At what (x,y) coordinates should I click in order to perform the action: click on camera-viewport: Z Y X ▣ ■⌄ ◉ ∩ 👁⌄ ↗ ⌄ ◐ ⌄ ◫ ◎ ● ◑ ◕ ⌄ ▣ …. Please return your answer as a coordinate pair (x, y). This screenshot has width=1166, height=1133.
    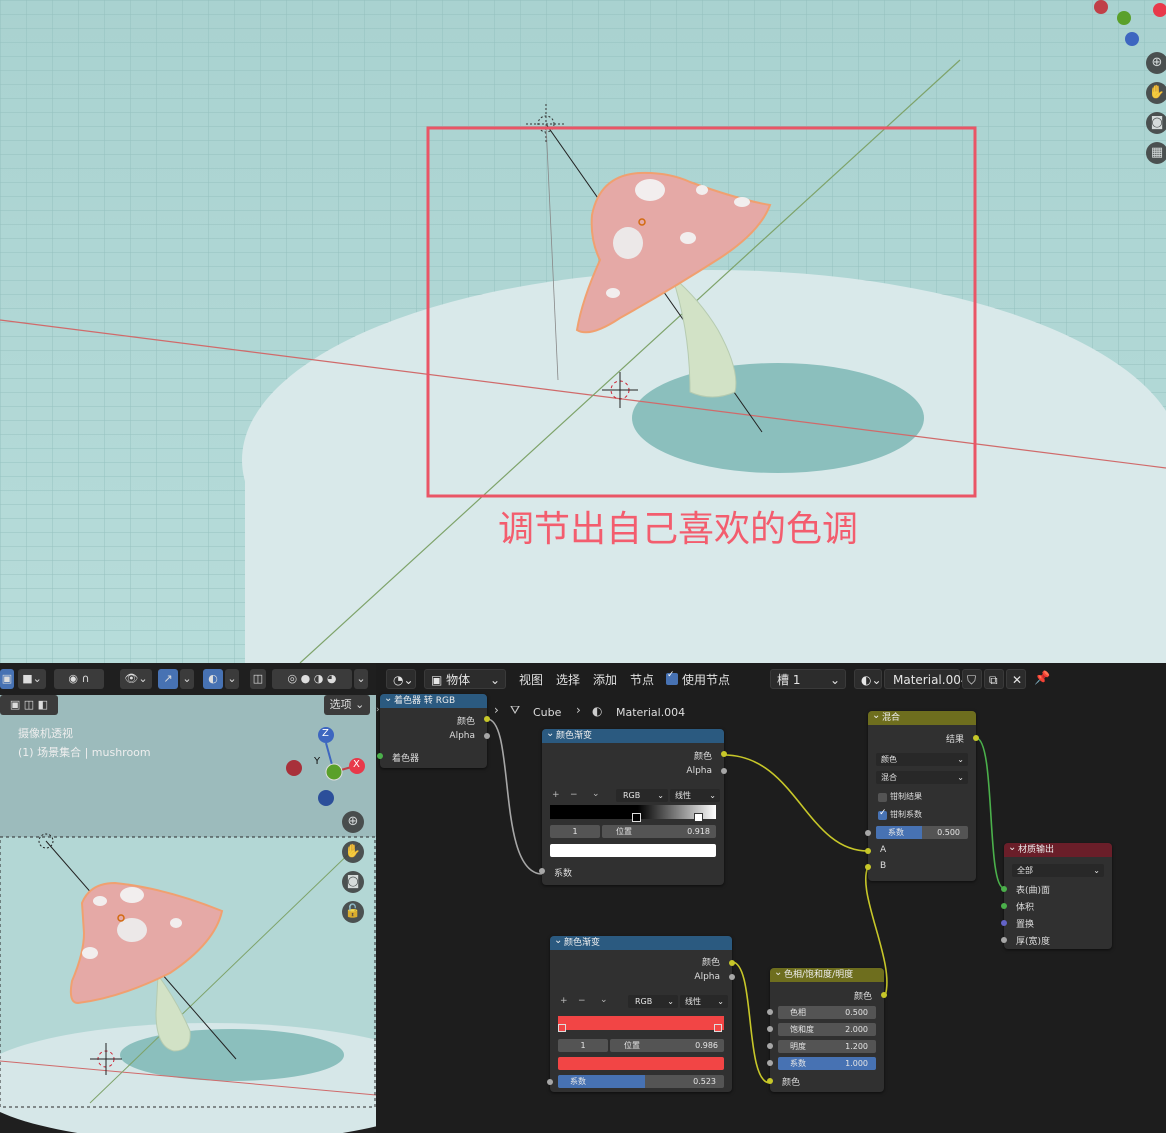
    Looking at the image, I should click on (188, 898).